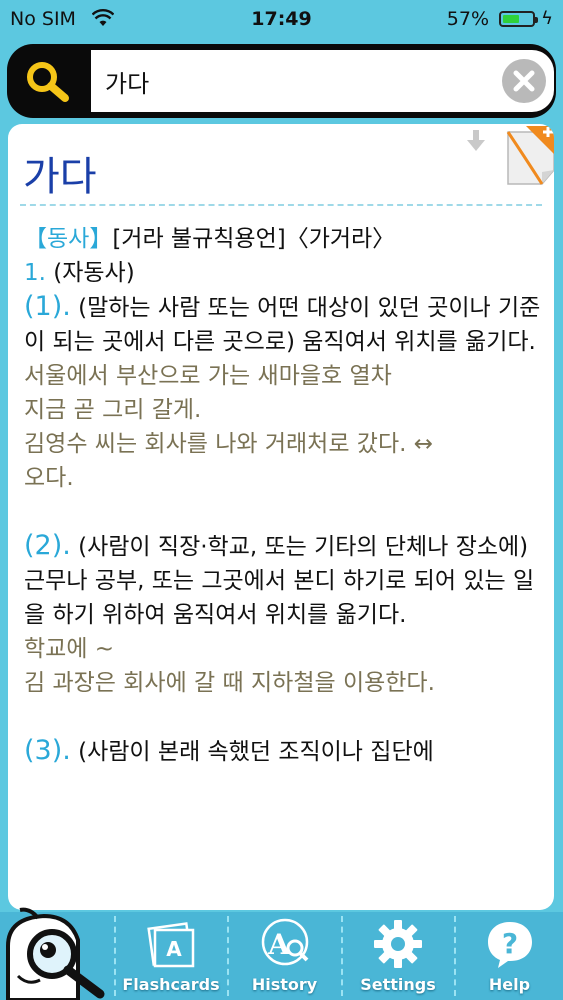 The width and height of the screenshot is (563, 1000). I want to click on flashcards-icon: A, so click(171, 945).